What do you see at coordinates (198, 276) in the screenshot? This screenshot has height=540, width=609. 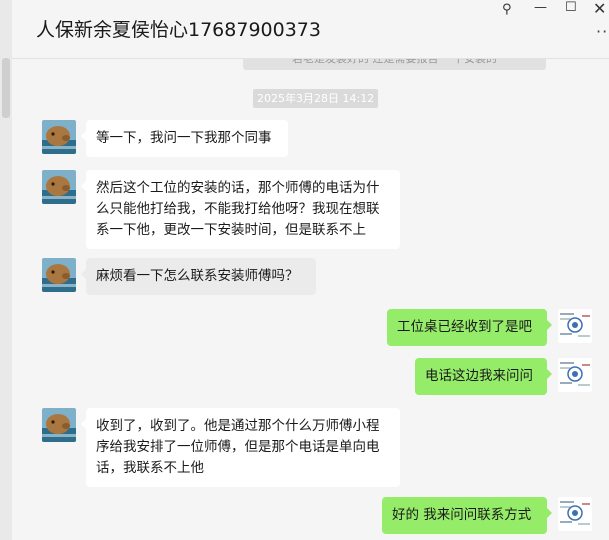 I see `message-bubble-incoming: 麻烦看一下怎么联系安装师傅吗？` at bounding box center [198, 276].